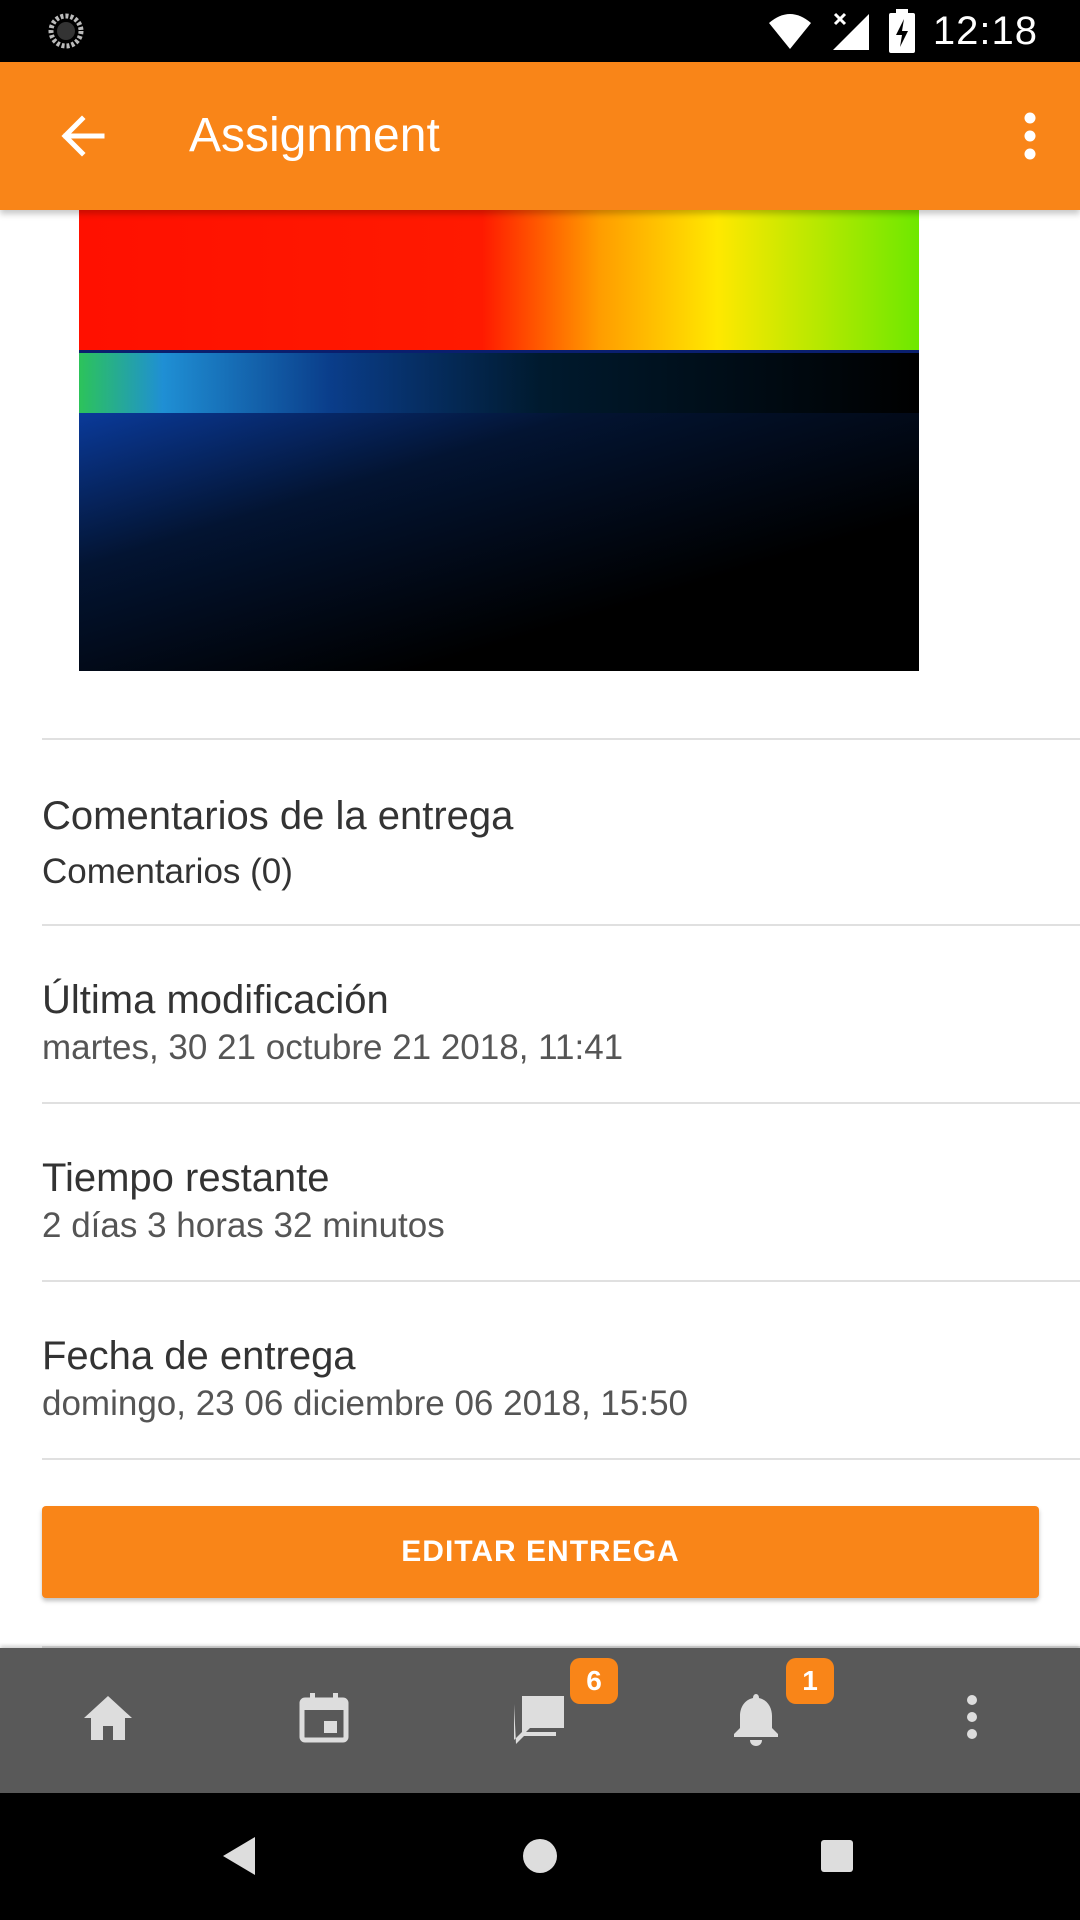 This screenshot has width=1080, height=1920. I want to click on sync-icon, so click(66, 31).